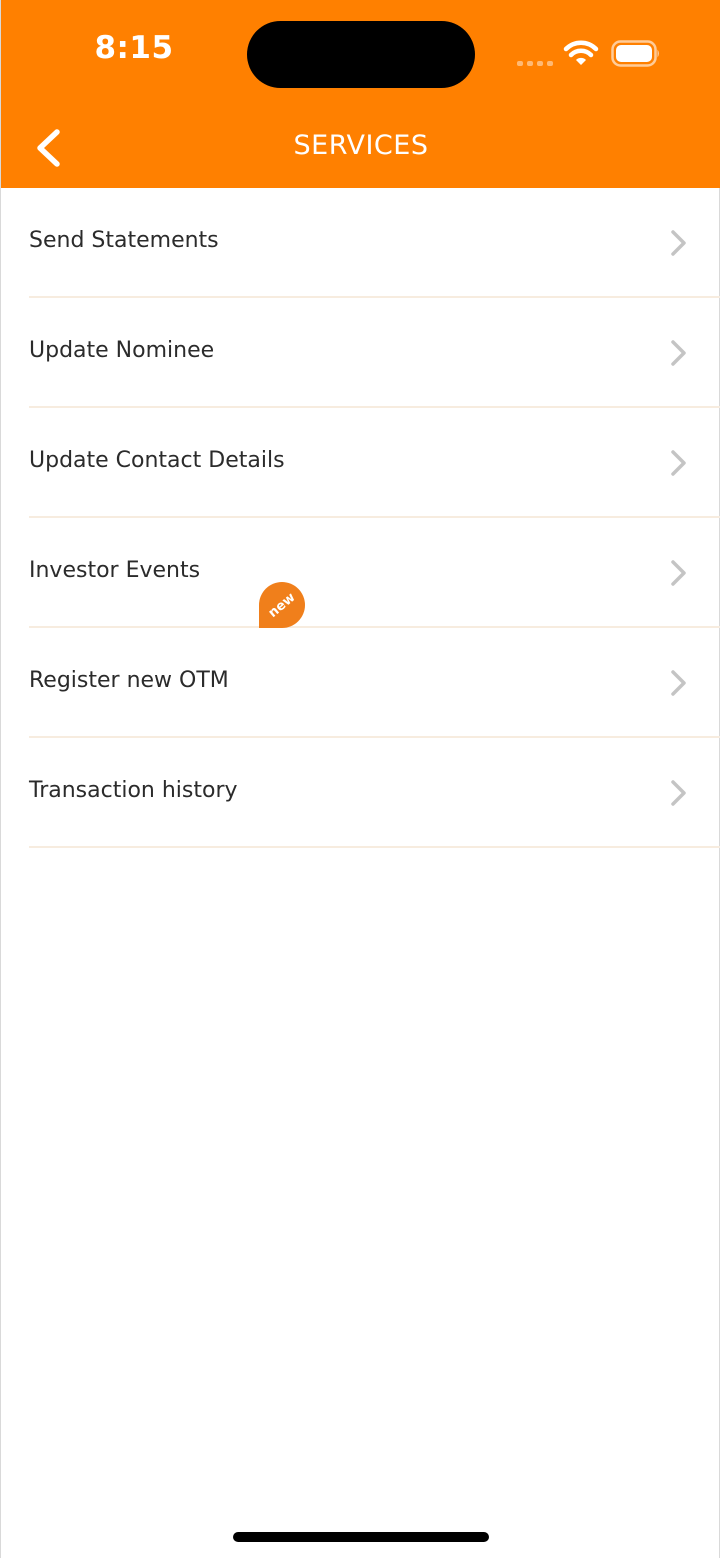 Image resolution: width=720 pixels, height=1558 pixels. I want to click on back-button, so click(49, 148).